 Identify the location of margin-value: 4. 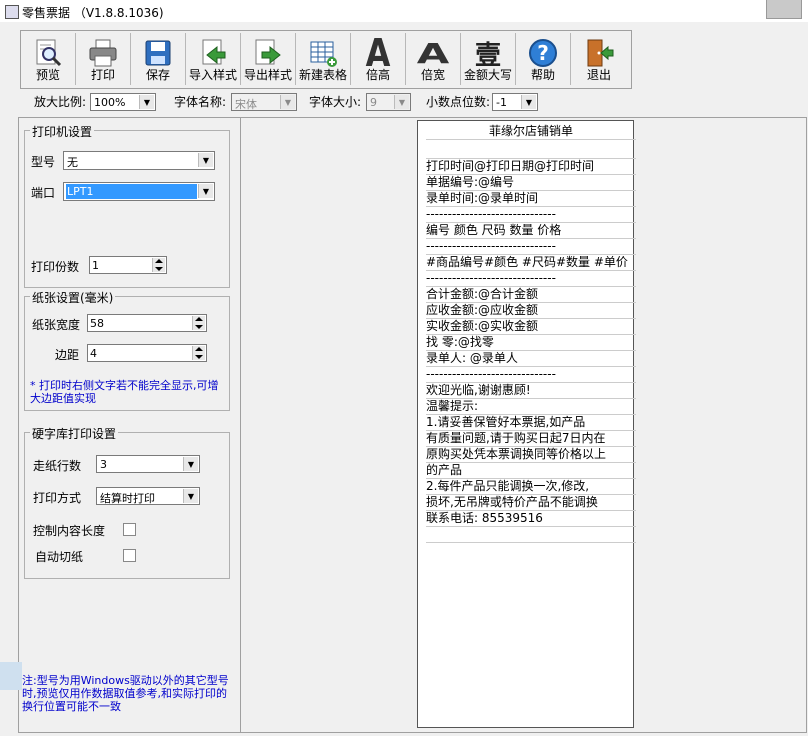
(93, 353).